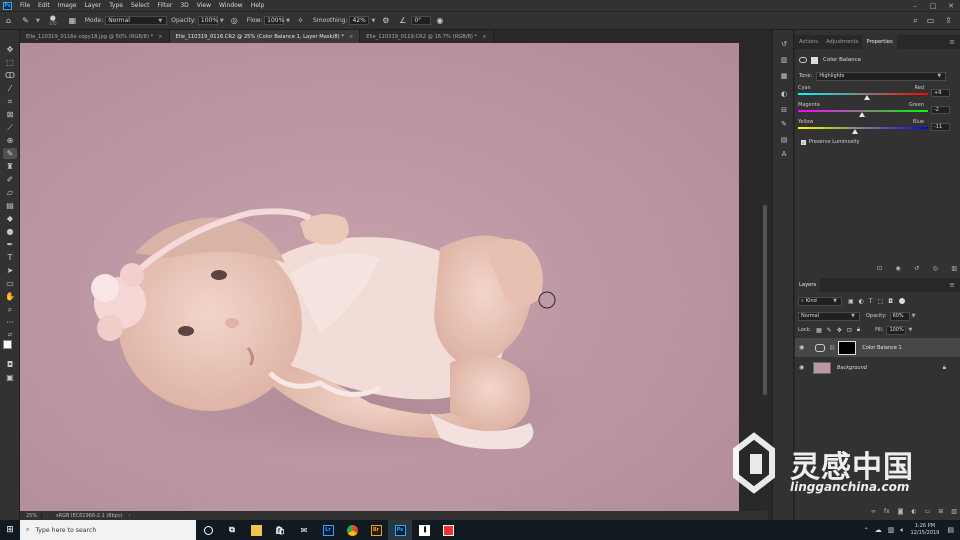  I want to click on tab-actions: Actions, so click(808, 42).